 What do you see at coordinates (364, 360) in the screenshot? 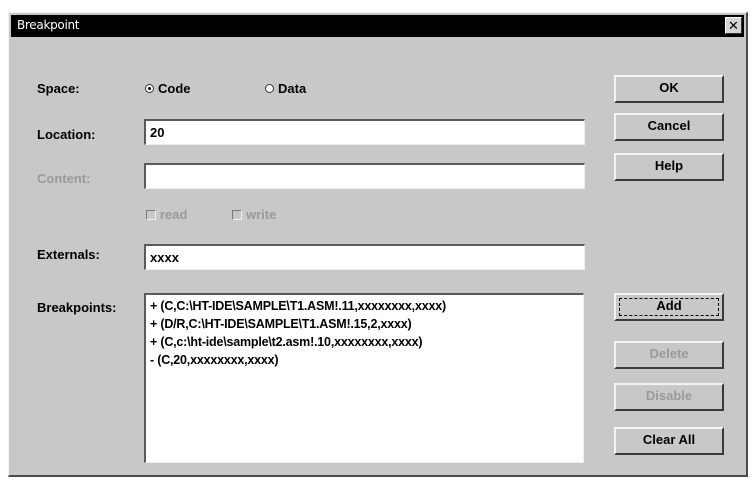
I see `list-item: - (C,20,xxxxxxxx,xxxx)` at bounding box center [364, 360].